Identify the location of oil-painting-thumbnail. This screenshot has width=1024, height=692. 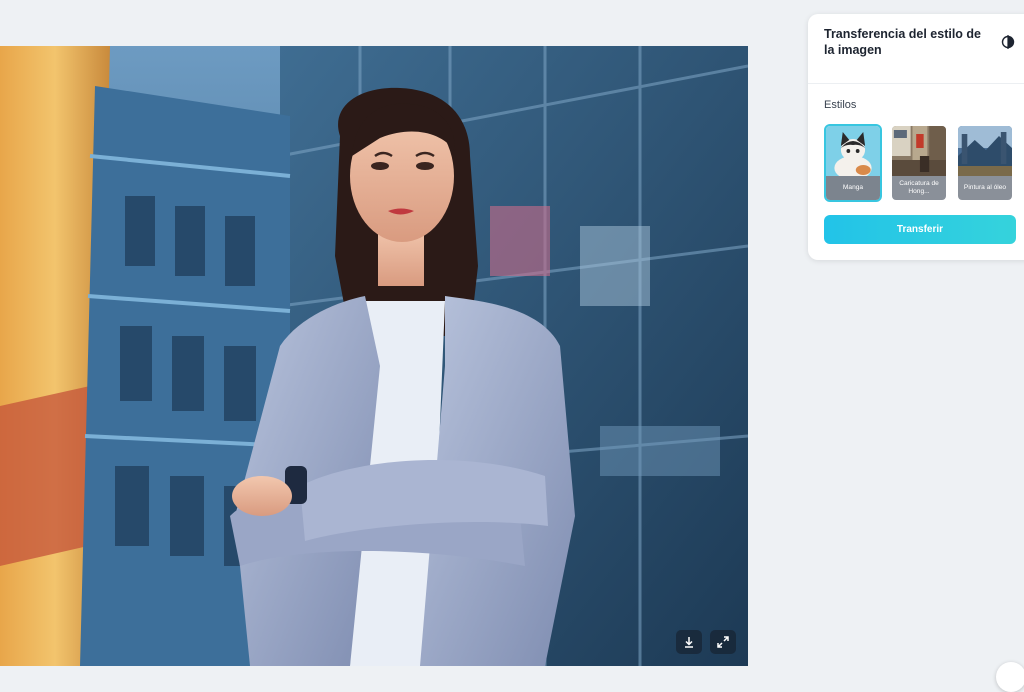
(985, 152).